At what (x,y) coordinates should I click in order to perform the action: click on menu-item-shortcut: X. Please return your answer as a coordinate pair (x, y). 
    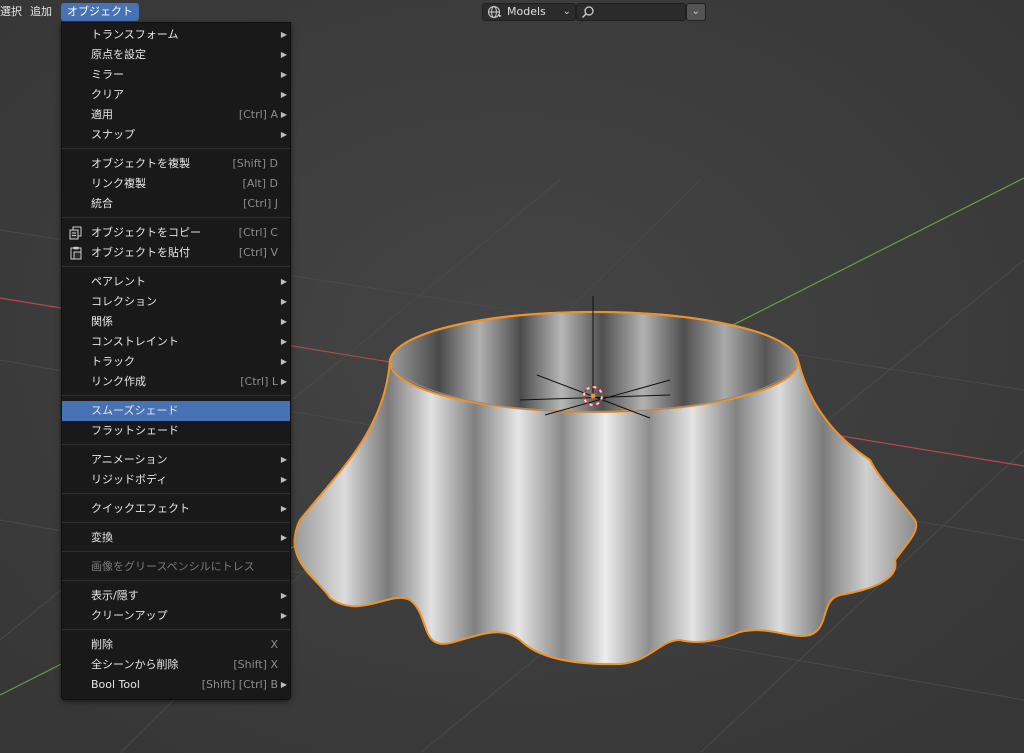
    Looking at the image, I should click on (274, 644).